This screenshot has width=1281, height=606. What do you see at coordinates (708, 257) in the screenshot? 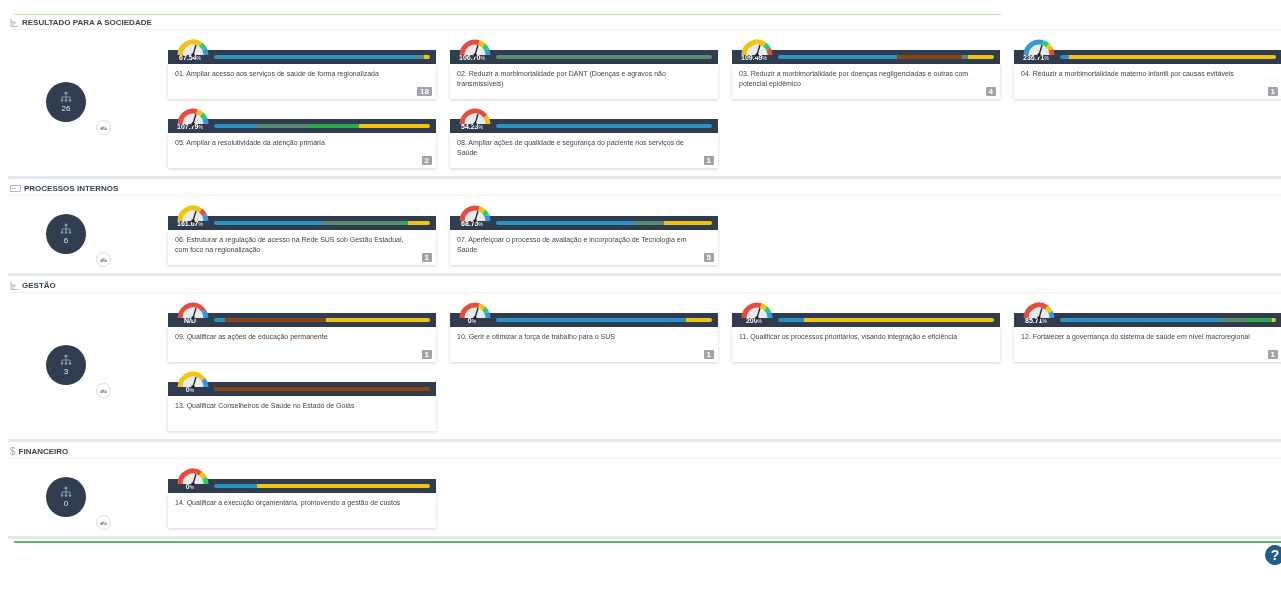
I see `count-badge: 5` at bounding box center [708, 257].